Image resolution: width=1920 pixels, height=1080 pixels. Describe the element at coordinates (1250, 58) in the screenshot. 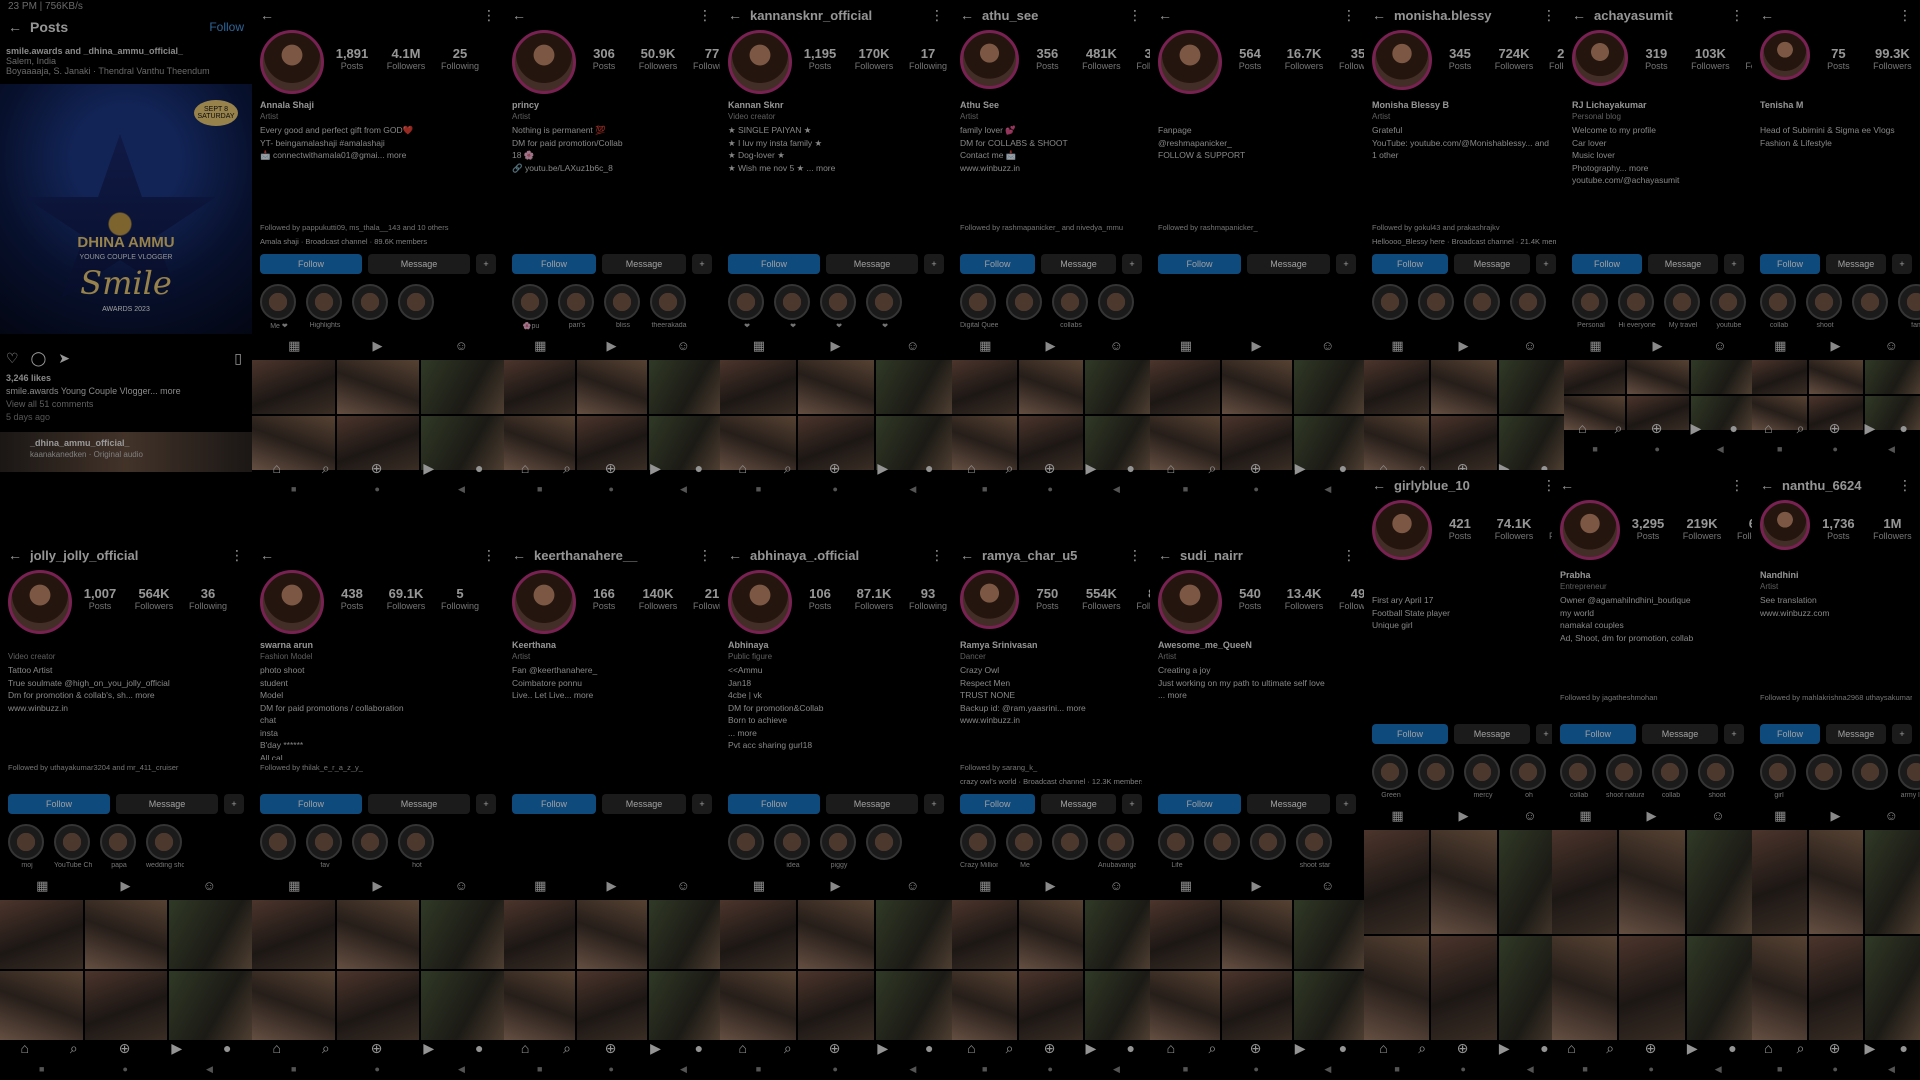

I see `stat-posts: 564 Posts` at that location.